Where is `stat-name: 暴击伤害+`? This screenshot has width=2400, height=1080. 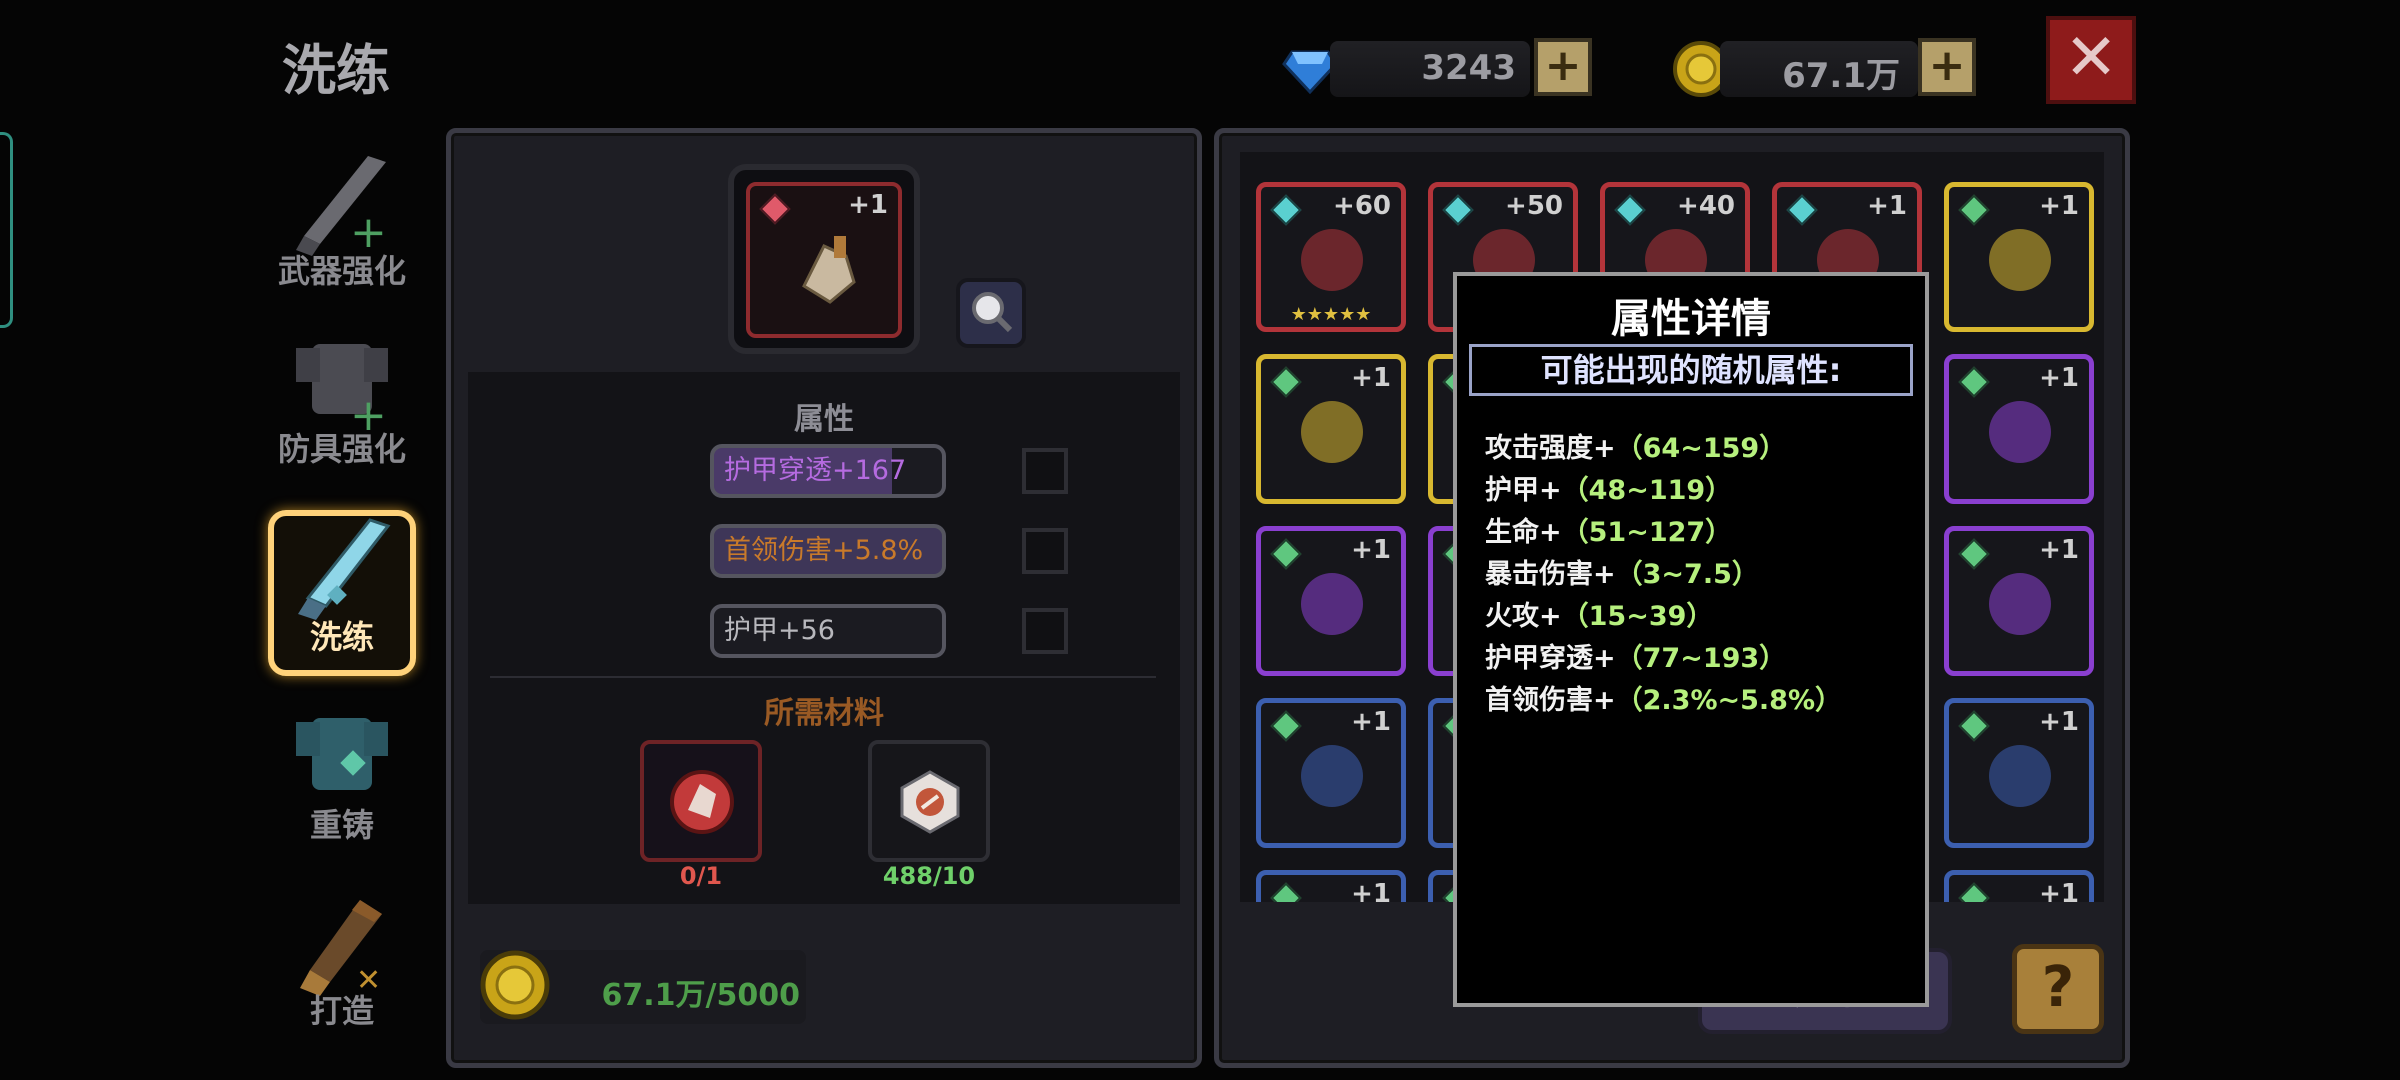
stat-name: 暴击伤害+ is located at coordinates (1550, 574).